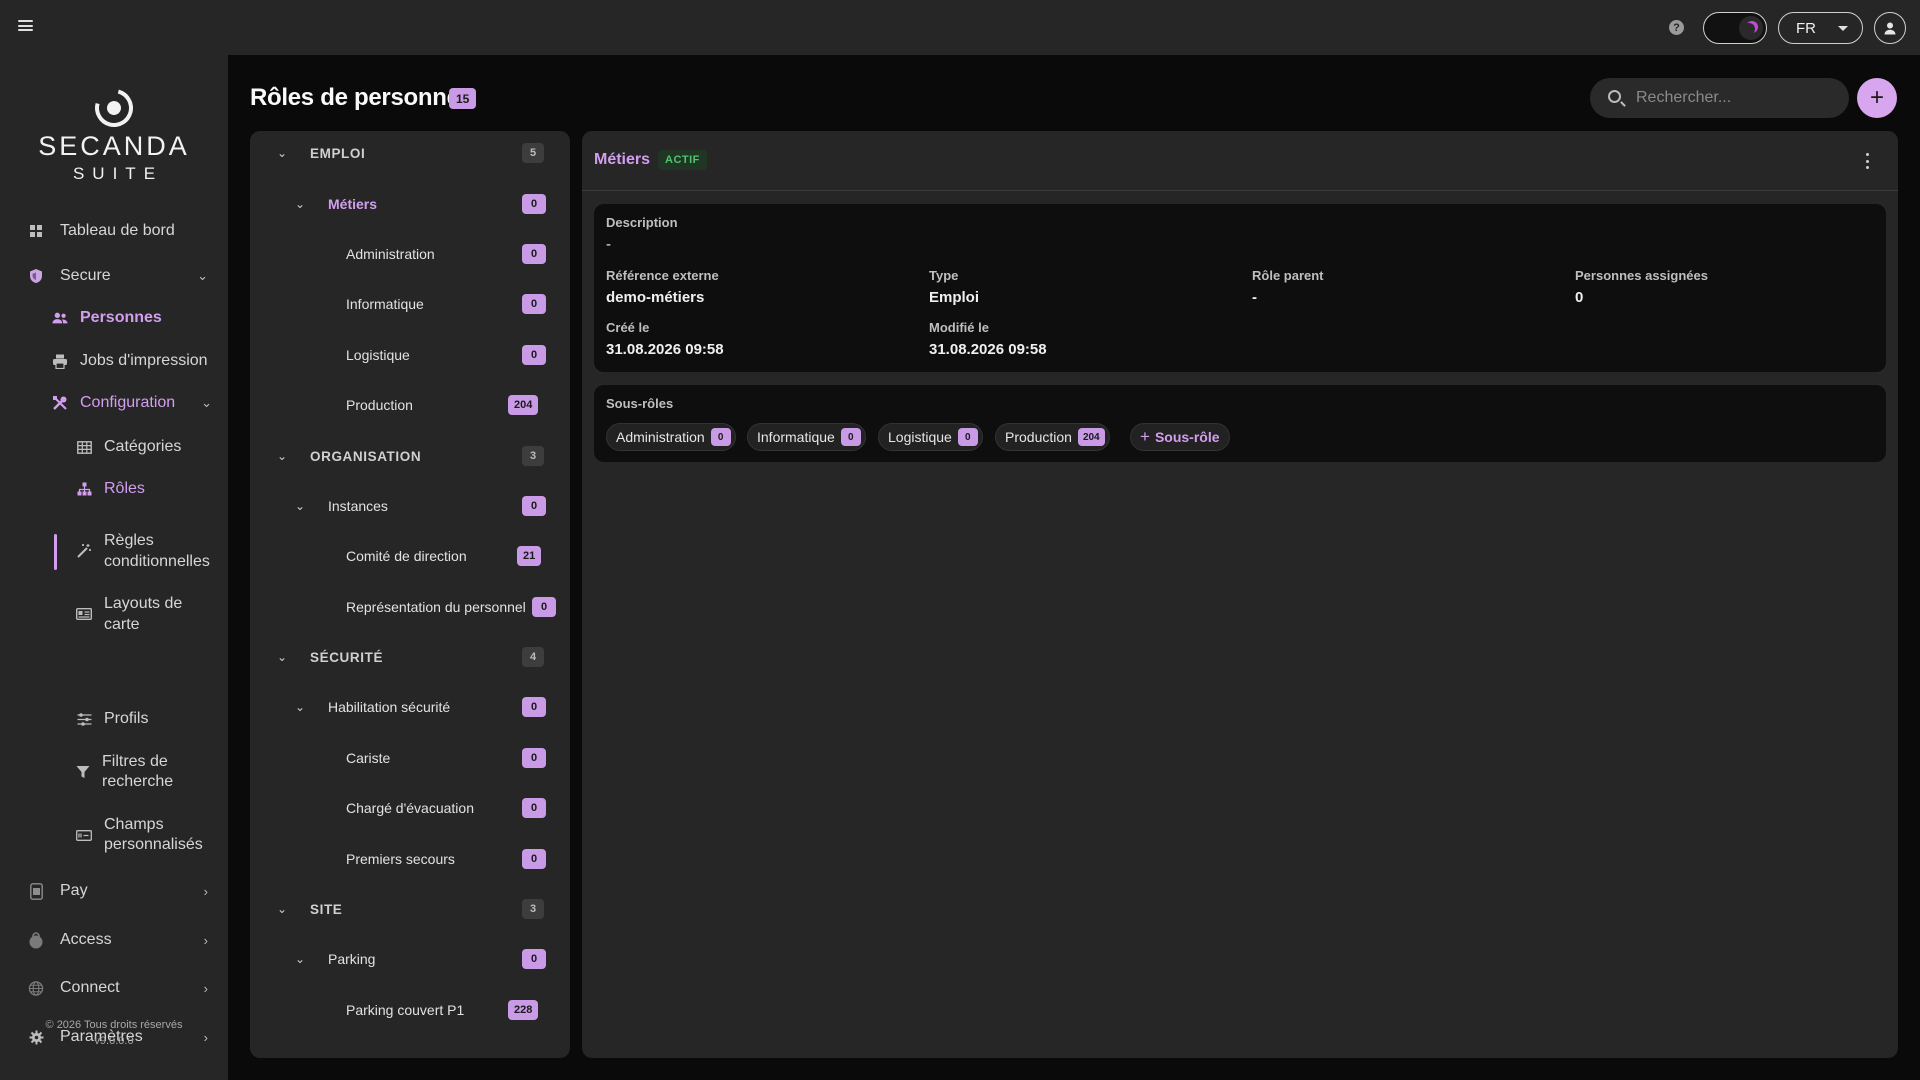 Image resolution: width=1920 pixels, height=1080 pixels. I want to click on sidebar-item-search-filters: Filtres de recherche, so click(136, 772).